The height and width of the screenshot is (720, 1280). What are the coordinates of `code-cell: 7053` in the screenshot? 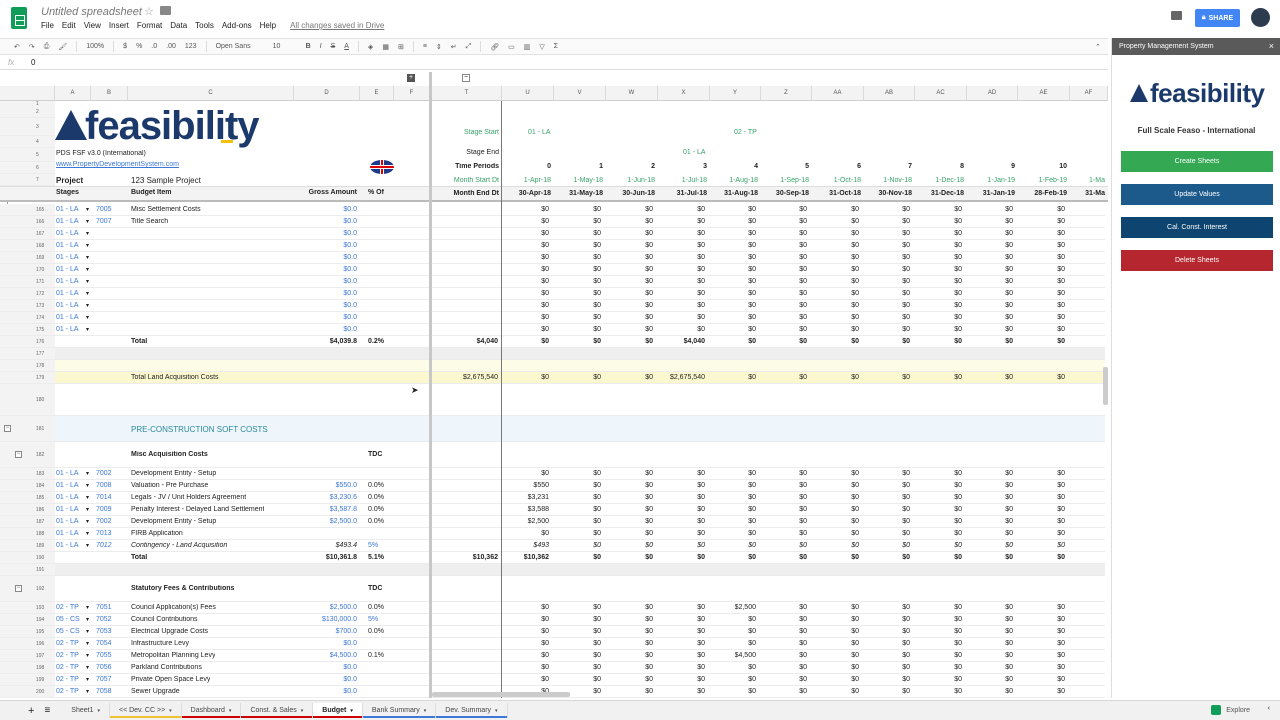 It's located at (104, 631).